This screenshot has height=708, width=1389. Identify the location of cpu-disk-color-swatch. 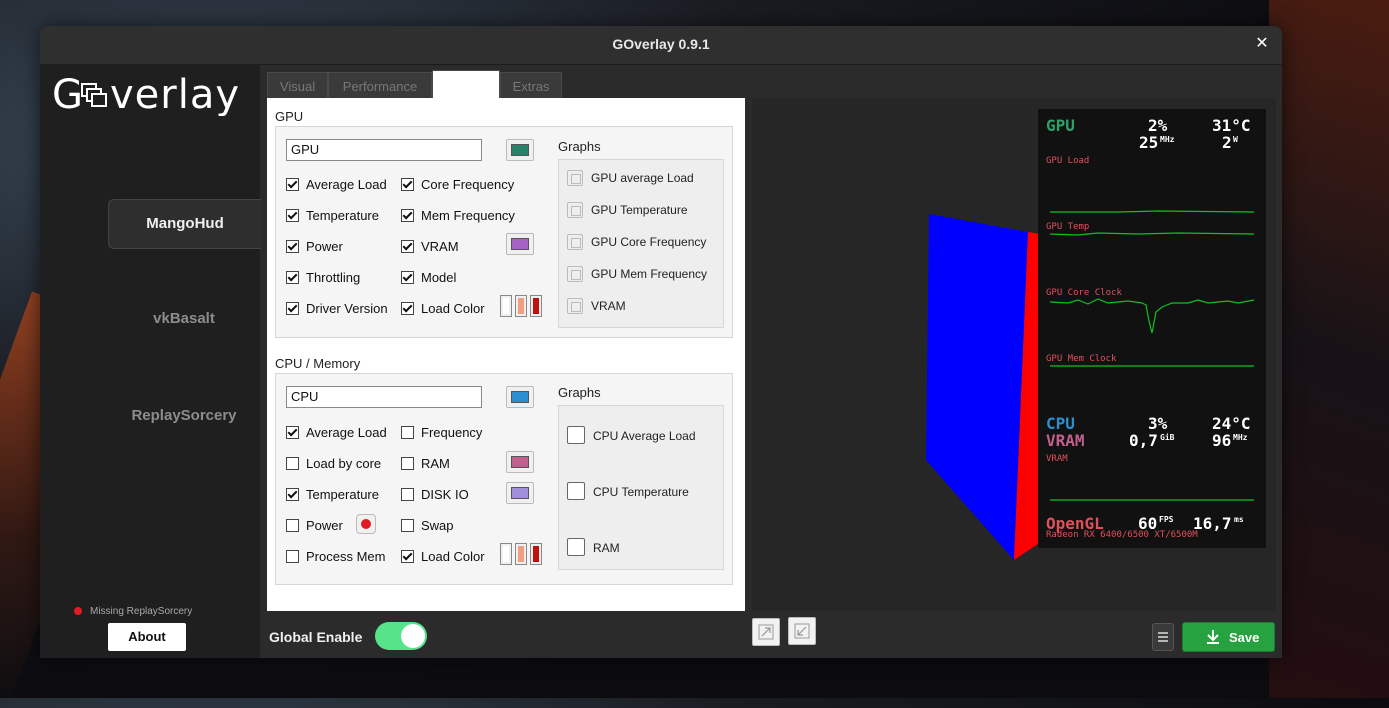
(520, 493).